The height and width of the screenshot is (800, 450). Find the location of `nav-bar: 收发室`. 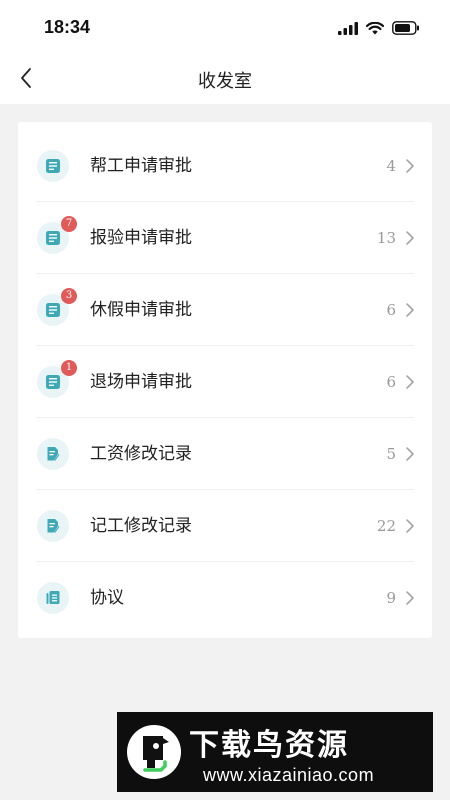

nav-bar: 收发室 is located at coordinates (225, 79).